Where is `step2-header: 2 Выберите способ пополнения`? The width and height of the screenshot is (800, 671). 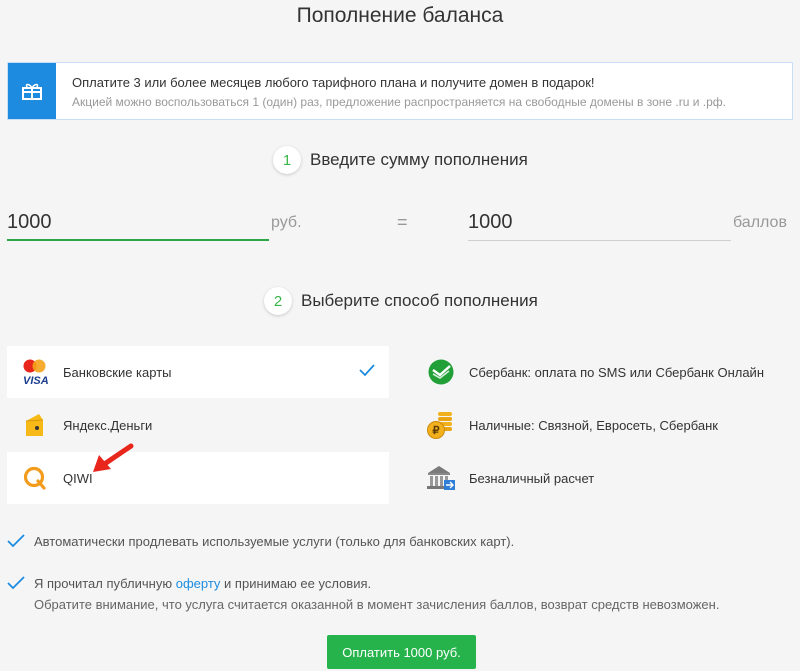 step2-header: 2 Выберите способ пополнения is located at coordinates (401, 301).